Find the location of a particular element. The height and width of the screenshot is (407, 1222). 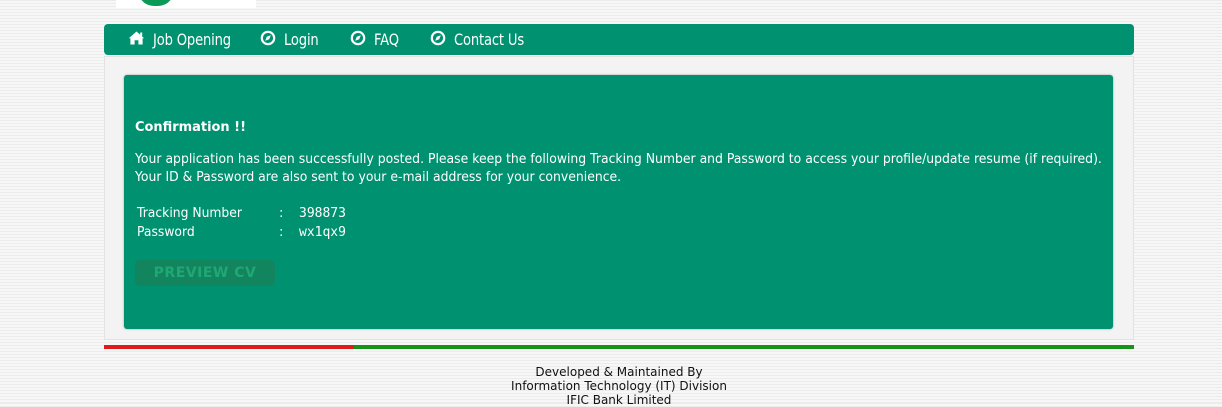

footer-developed-by: Developed & Maintained By is located at coordinates (619, 372).